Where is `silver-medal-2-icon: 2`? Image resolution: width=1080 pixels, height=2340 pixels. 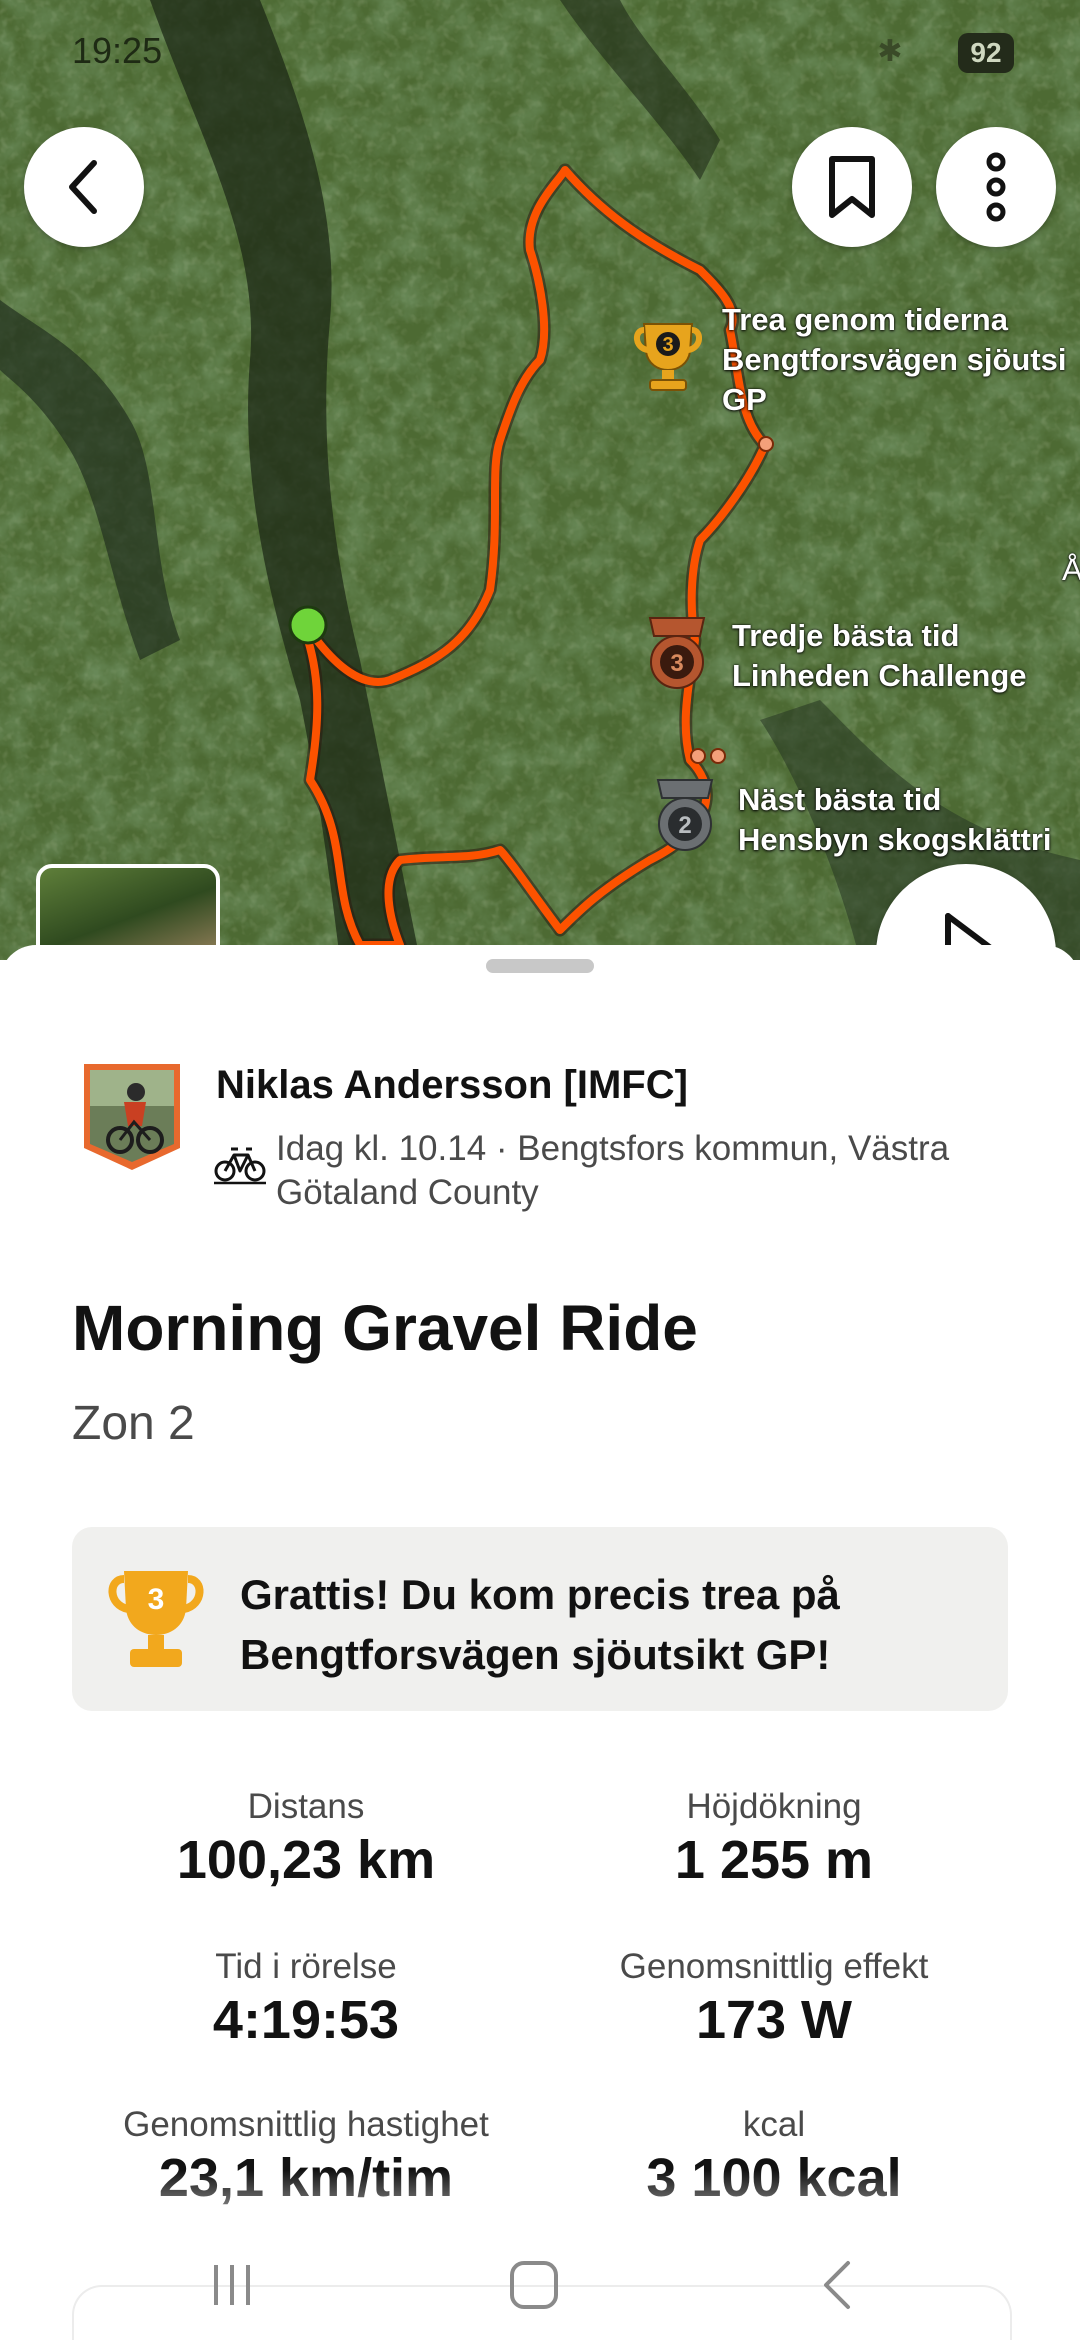
silver-medal-2-icon: 2 is located at coordinates (685, 816).